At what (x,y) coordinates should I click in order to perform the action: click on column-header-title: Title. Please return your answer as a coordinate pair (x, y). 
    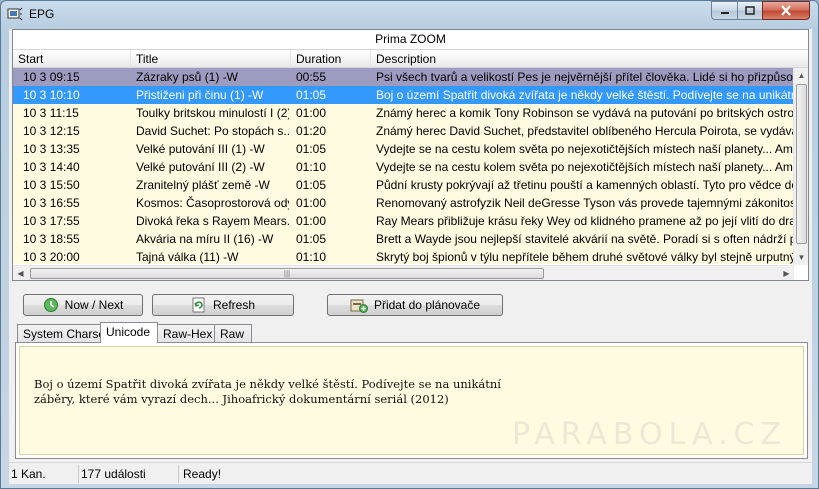
    Looking at the image, I should click on (211, 59).